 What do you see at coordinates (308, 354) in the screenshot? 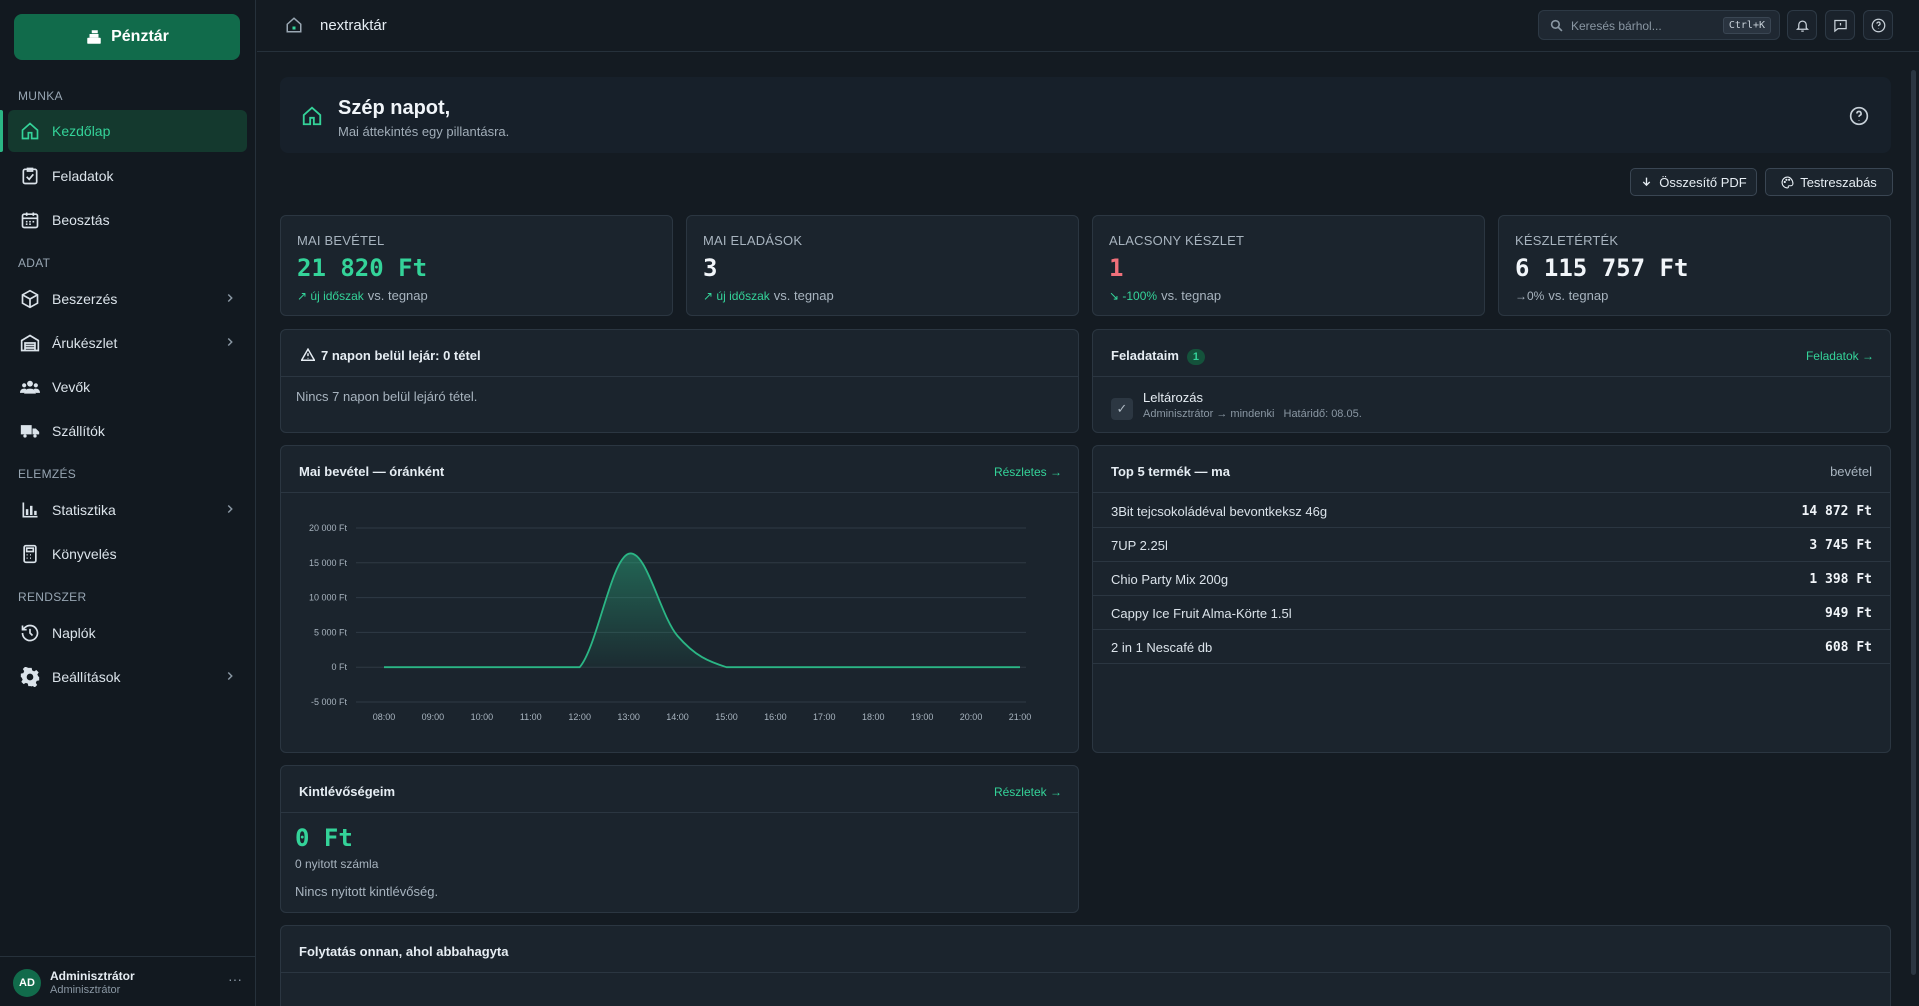
I see `warning-icon` at bounding box center [308, 354].